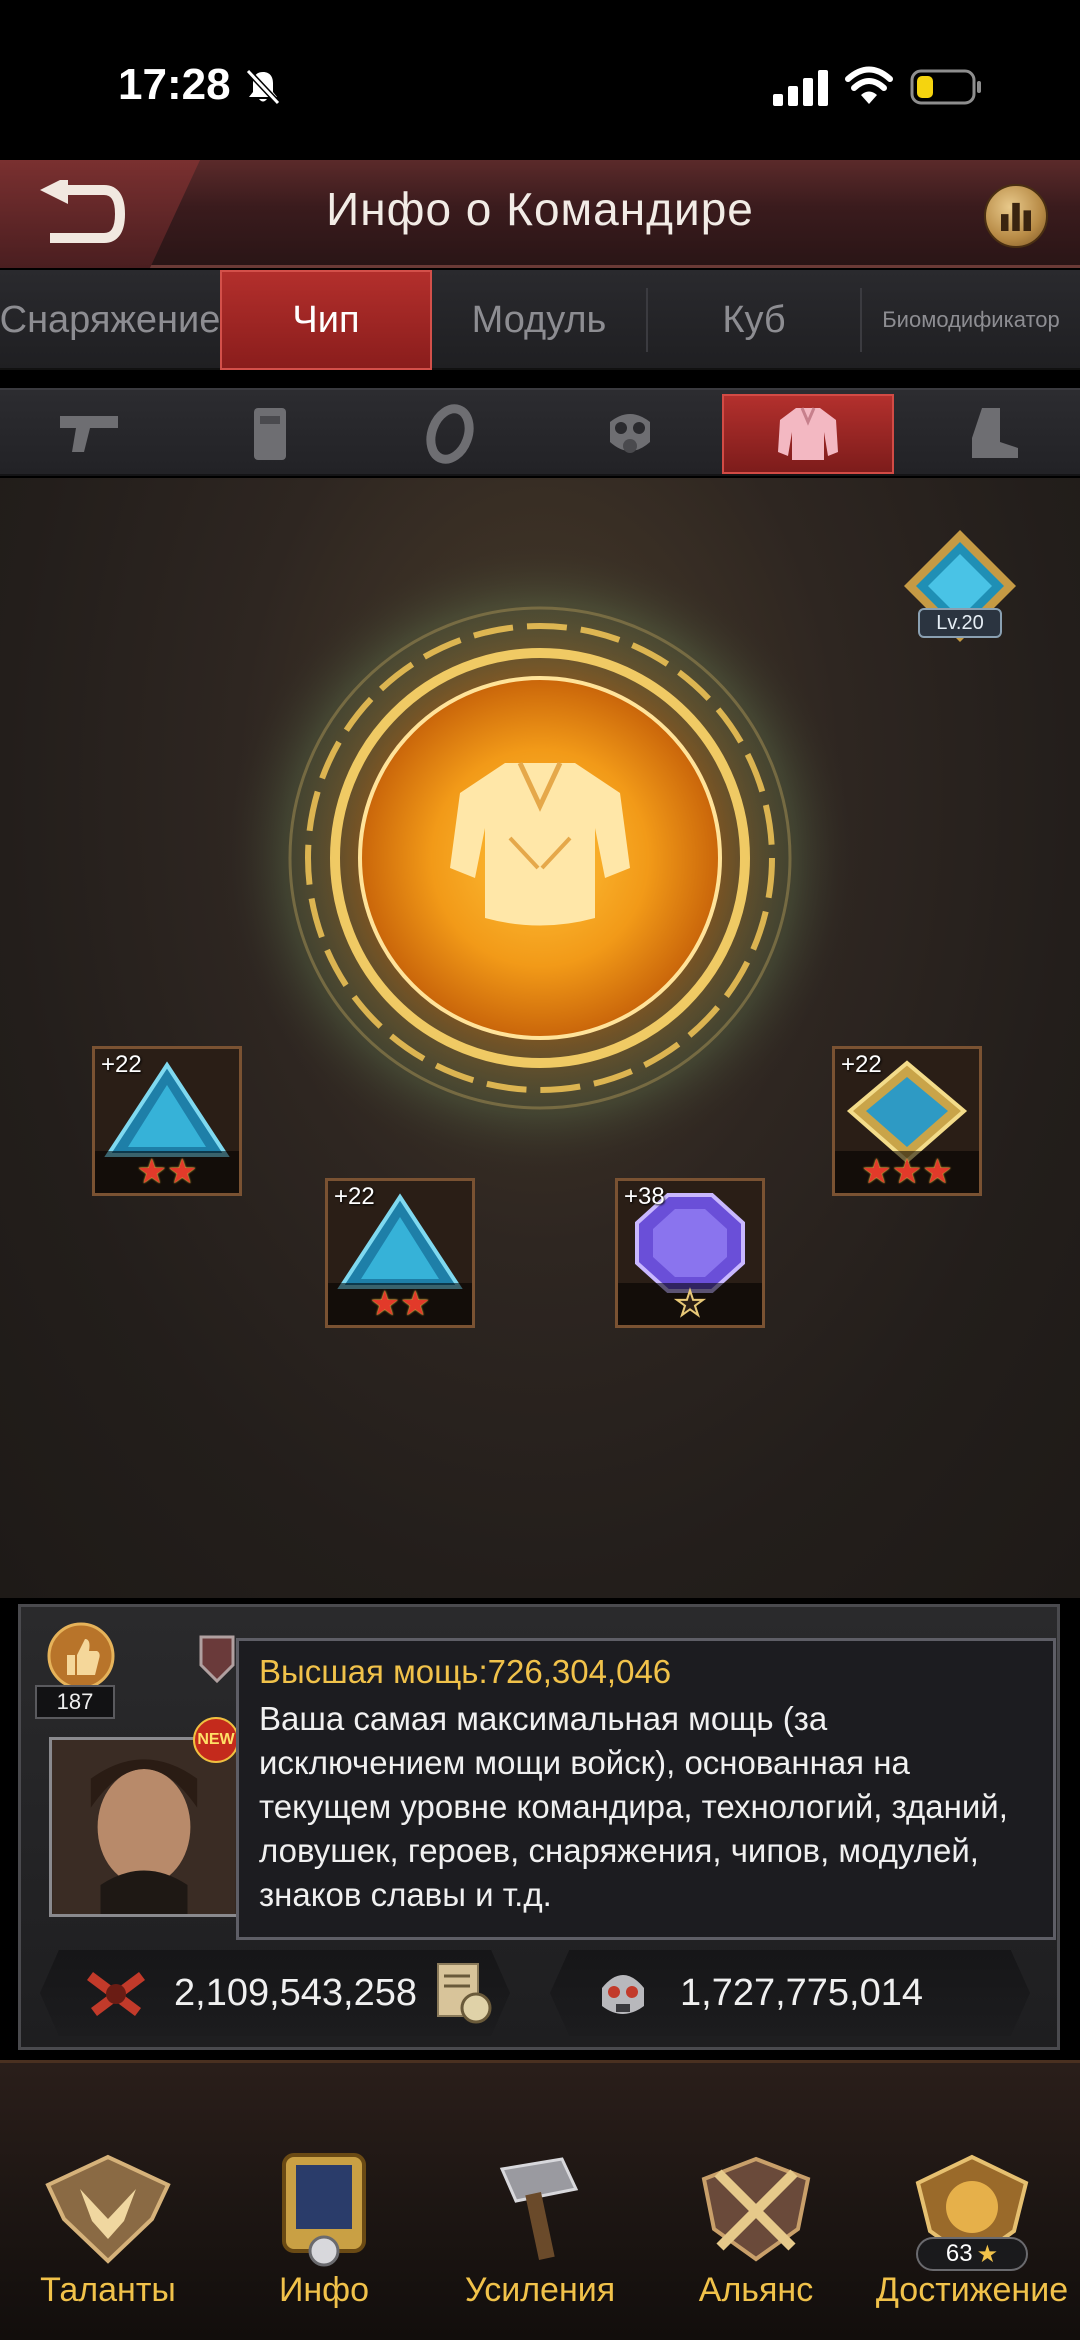 This screenshot has height=2340, width=1080. Describe the element at coordinates (326, 320) in the screenshot. I see `tab-chip: Чип` at that location.